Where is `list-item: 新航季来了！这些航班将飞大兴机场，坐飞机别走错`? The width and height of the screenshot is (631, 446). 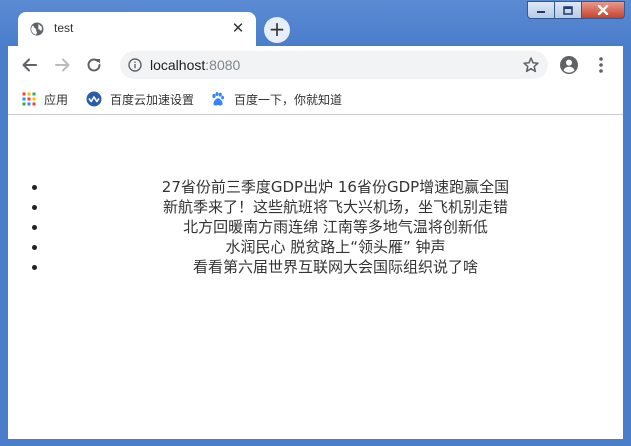 list-item: 新航季来了！这些航班将飞大兴机场，坐飞机别走错 is located at coordinates (335, 207).